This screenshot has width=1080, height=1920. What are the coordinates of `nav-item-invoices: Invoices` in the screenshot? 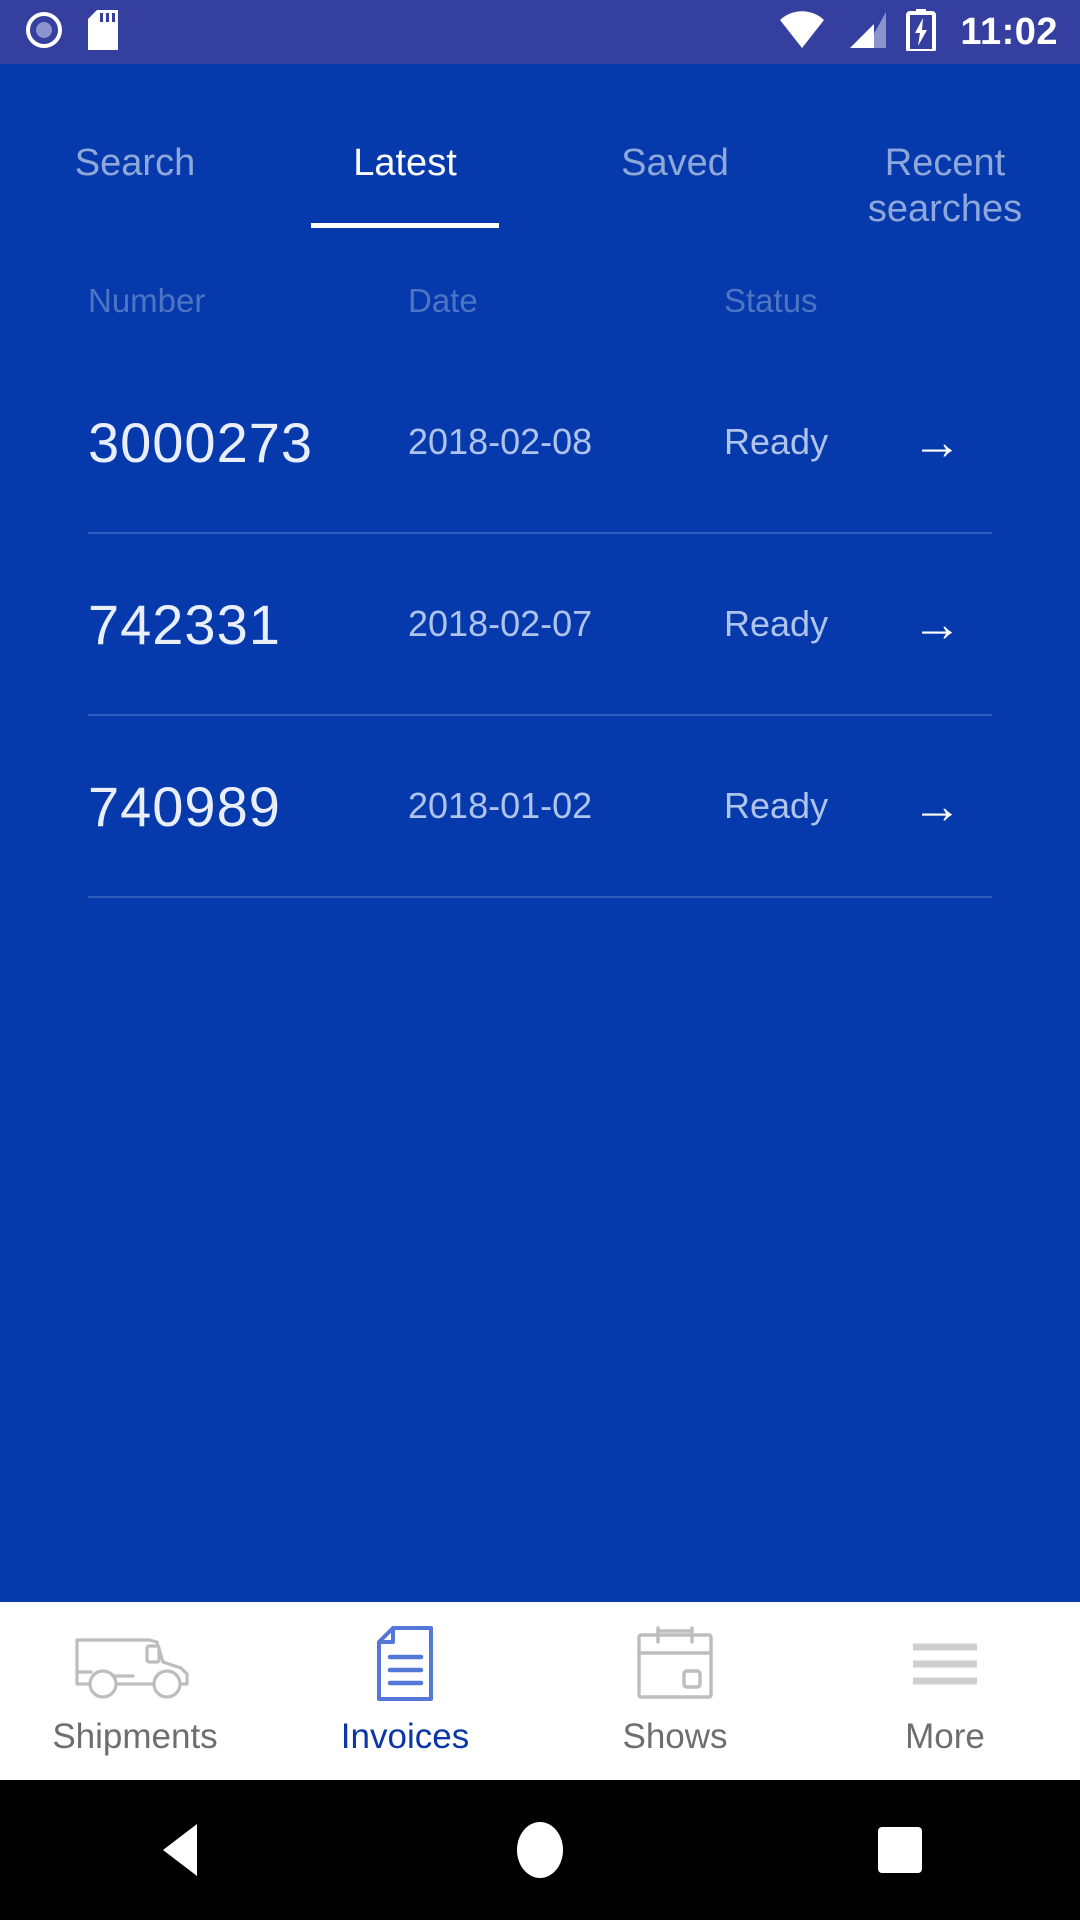 It's located at (405, 1691).